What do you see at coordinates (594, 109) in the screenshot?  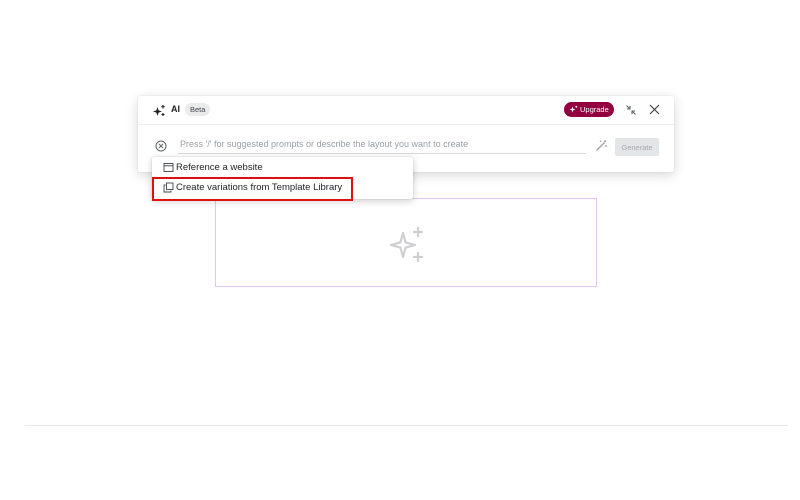 I see `upgrade-label: Upgrade` at bounding box center [594, 109].